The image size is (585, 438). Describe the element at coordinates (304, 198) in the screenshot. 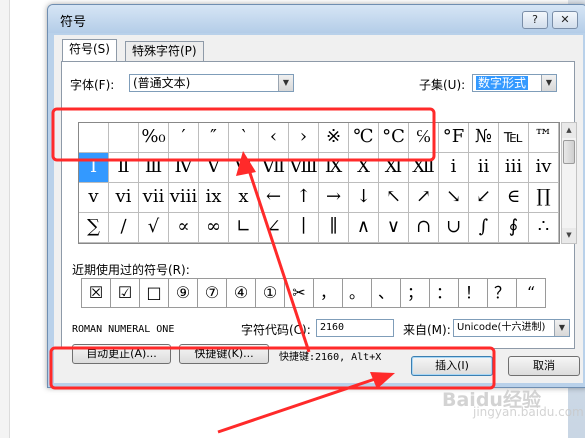

I see `symbol-cell: ↑` at that location.